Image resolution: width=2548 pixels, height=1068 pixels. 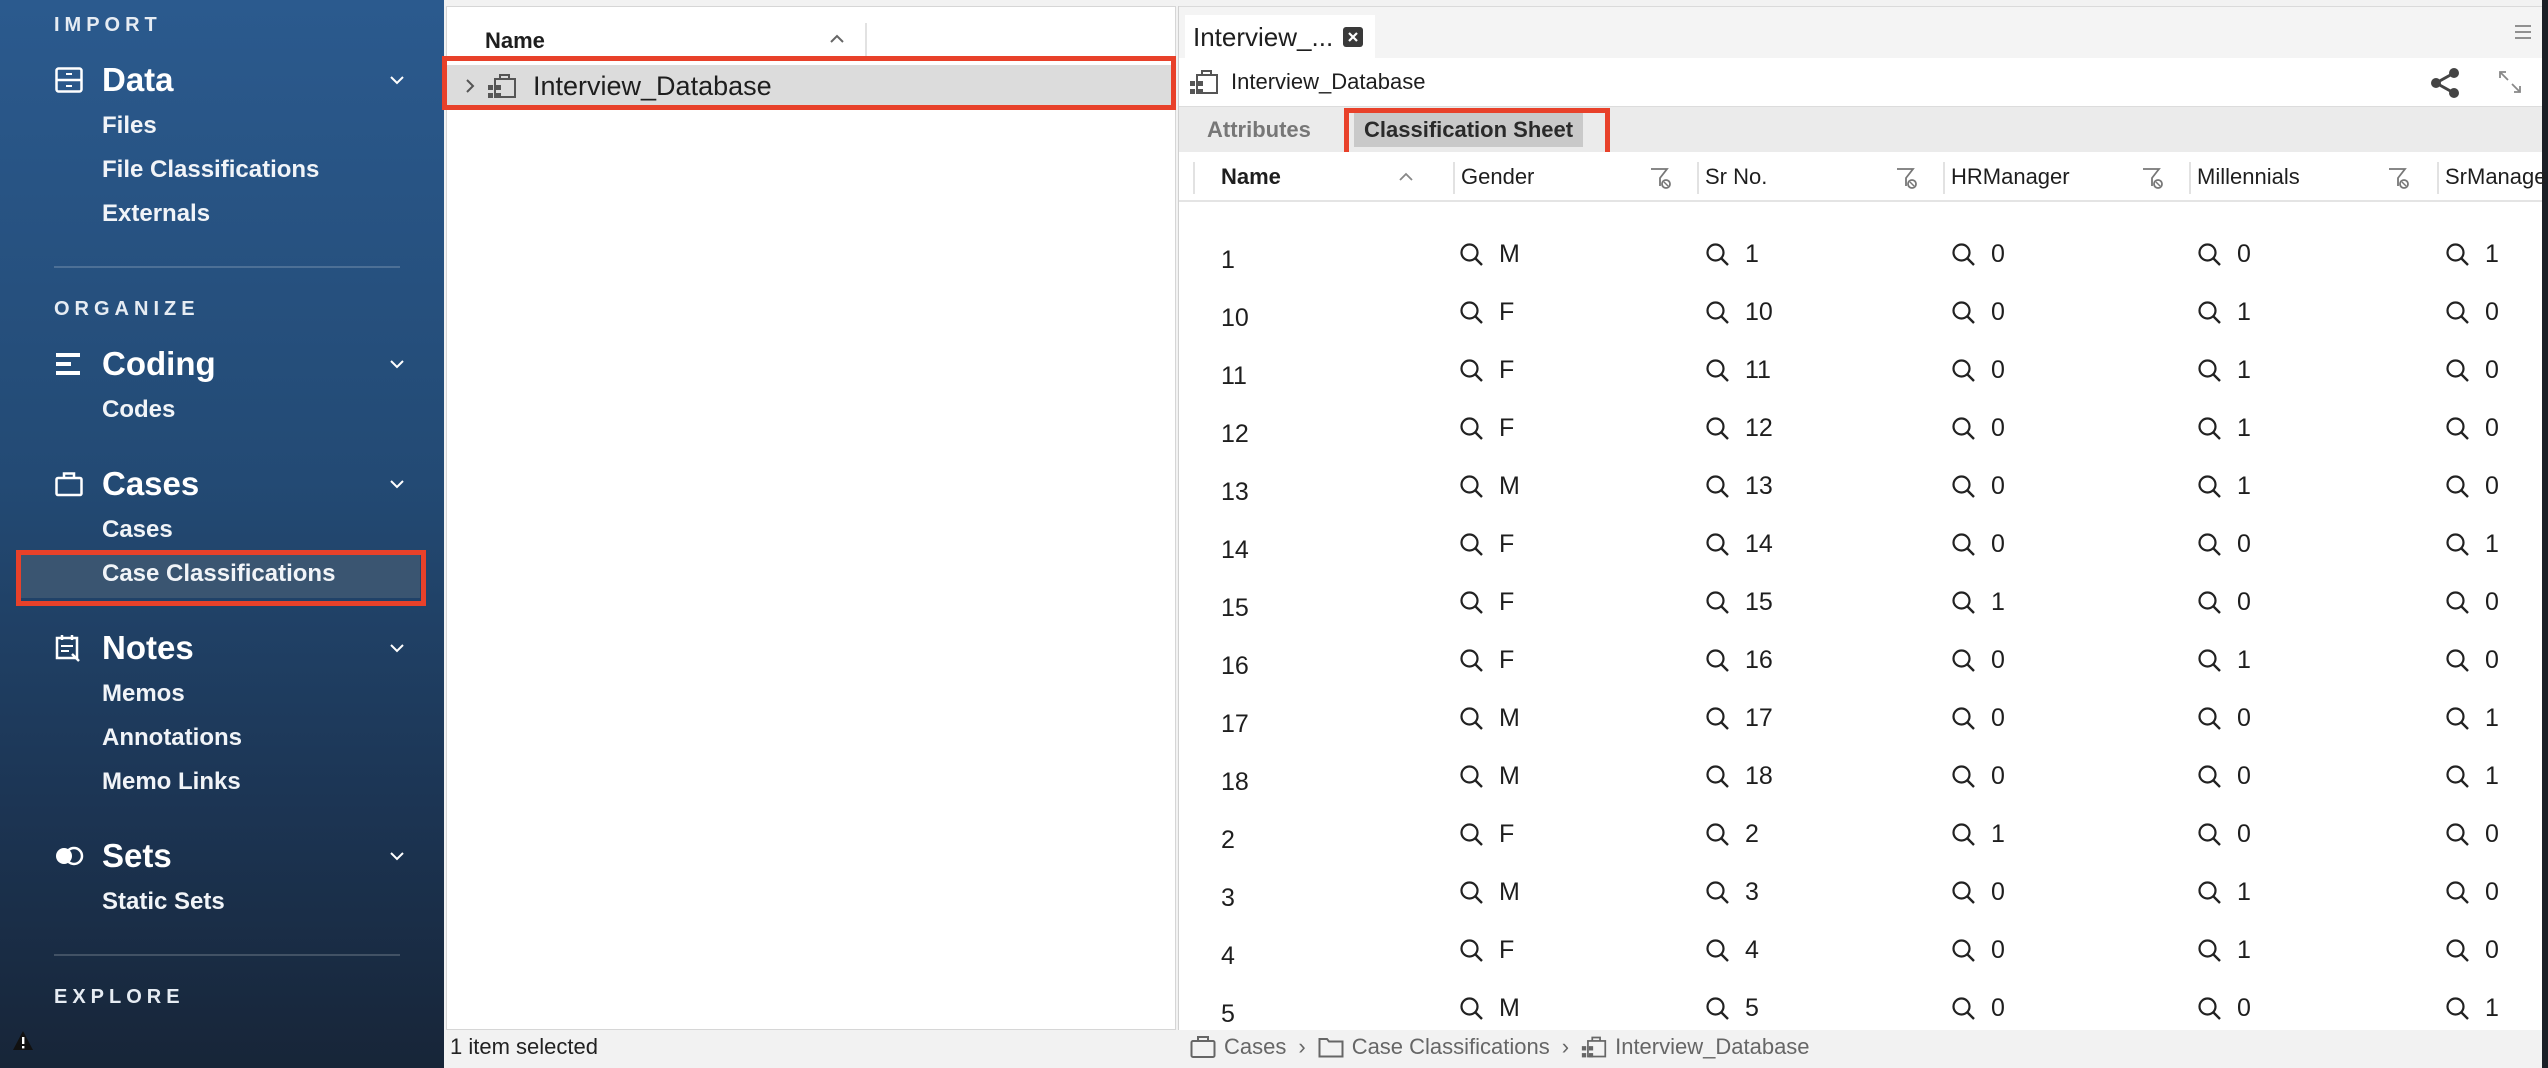 I want to click on sidebar-item-cases: Cases, so click(x=137, y=530).